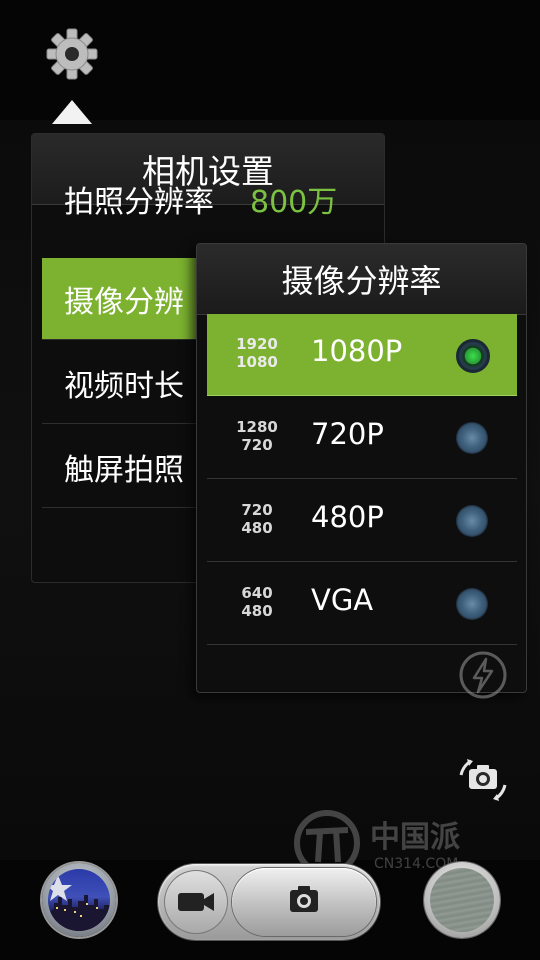 This screenshot has height=960, width=540. I want to click on resolution-label: 720P, so click(347, 434).